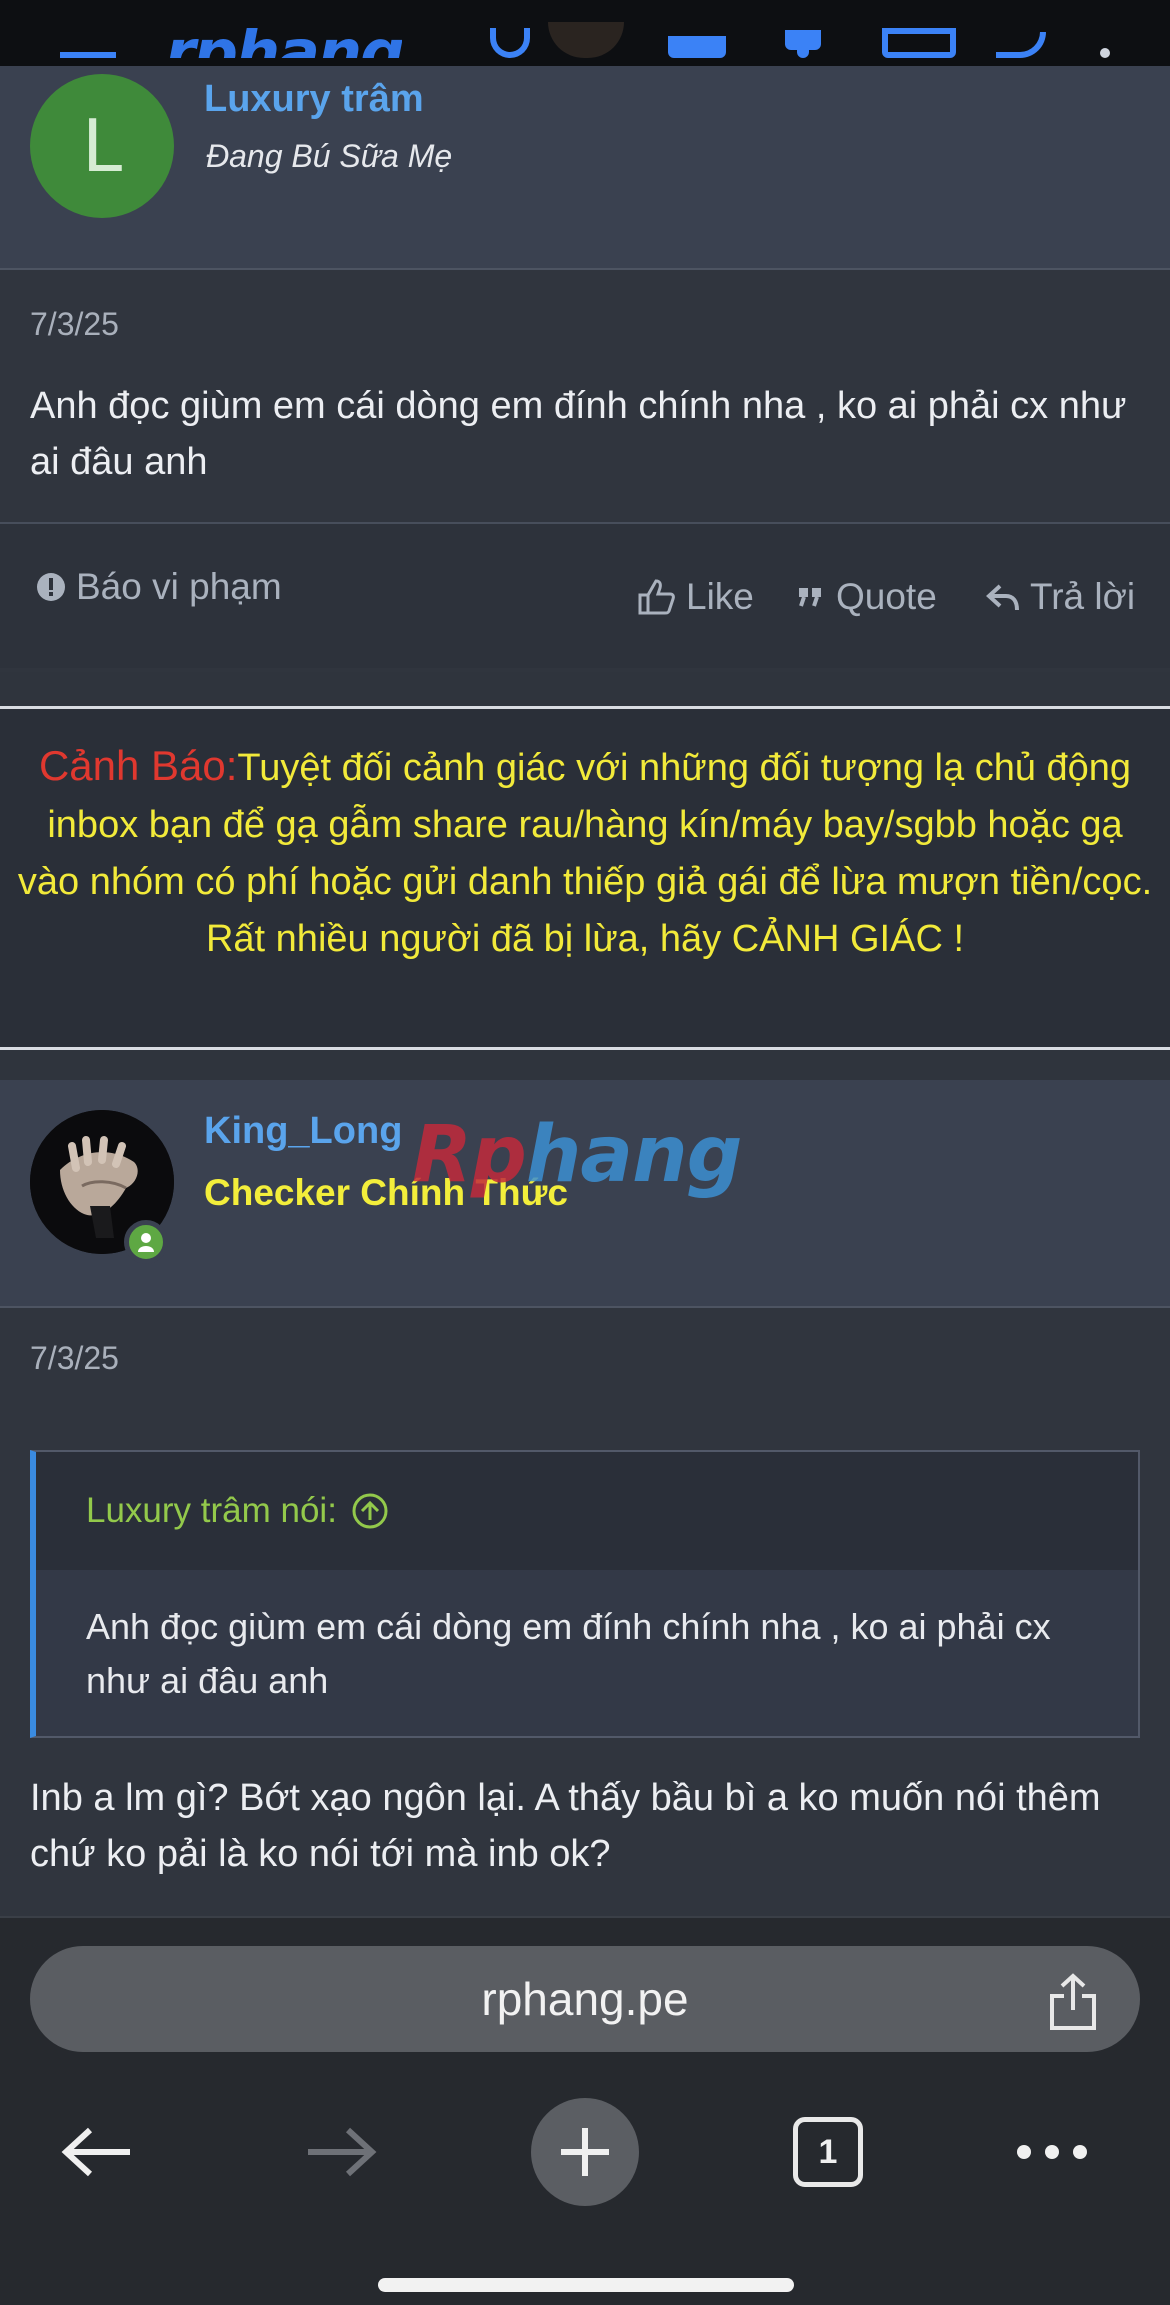  What do you see at coordinates (469, 1155) in the screenshot?
I see `banner-part-a: Rp` at bounding box center [469, 1155].